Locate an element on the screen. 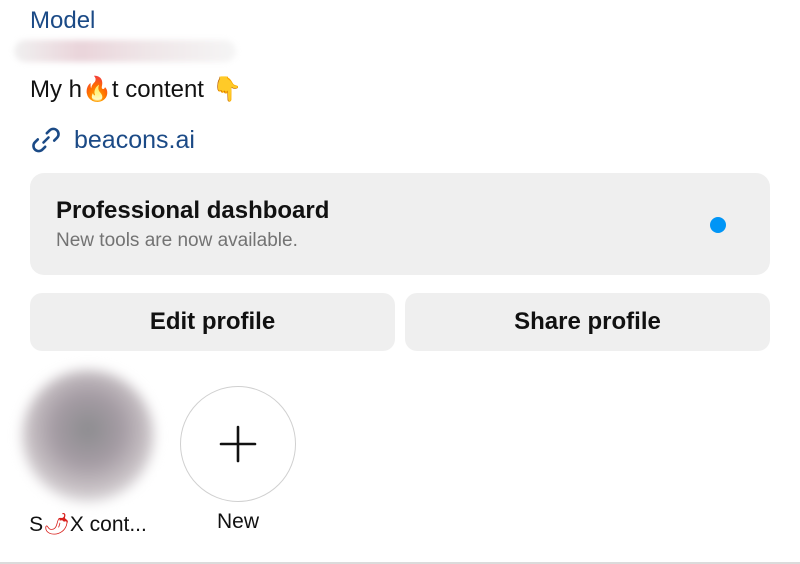  profile-bio: My h🔥t content 👇 is located at coordinates (136, 89).